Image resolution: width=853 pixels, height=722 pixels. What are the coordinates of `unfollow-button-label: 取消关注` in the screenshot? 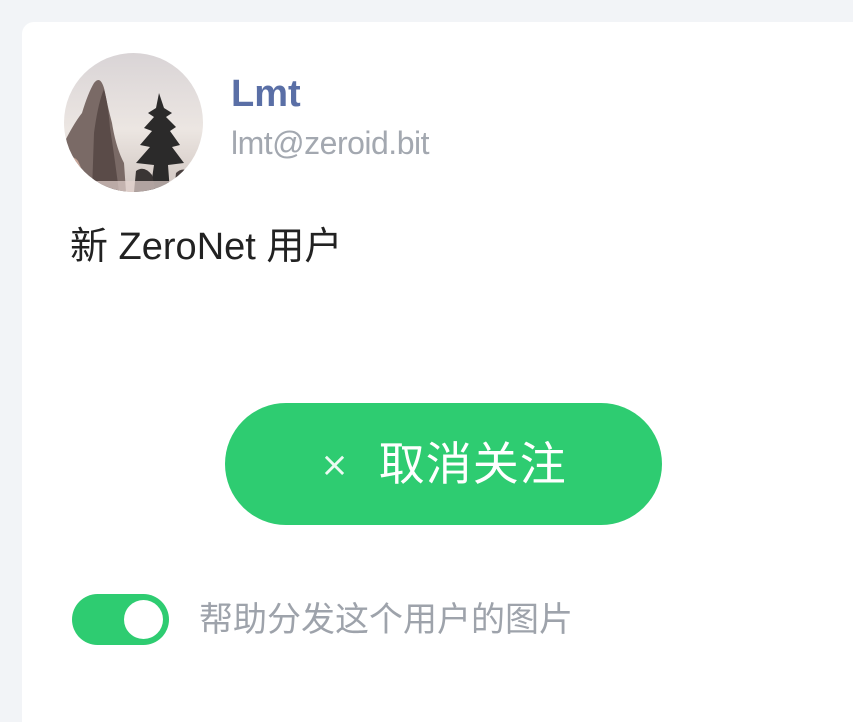 It's located at (472, 464).